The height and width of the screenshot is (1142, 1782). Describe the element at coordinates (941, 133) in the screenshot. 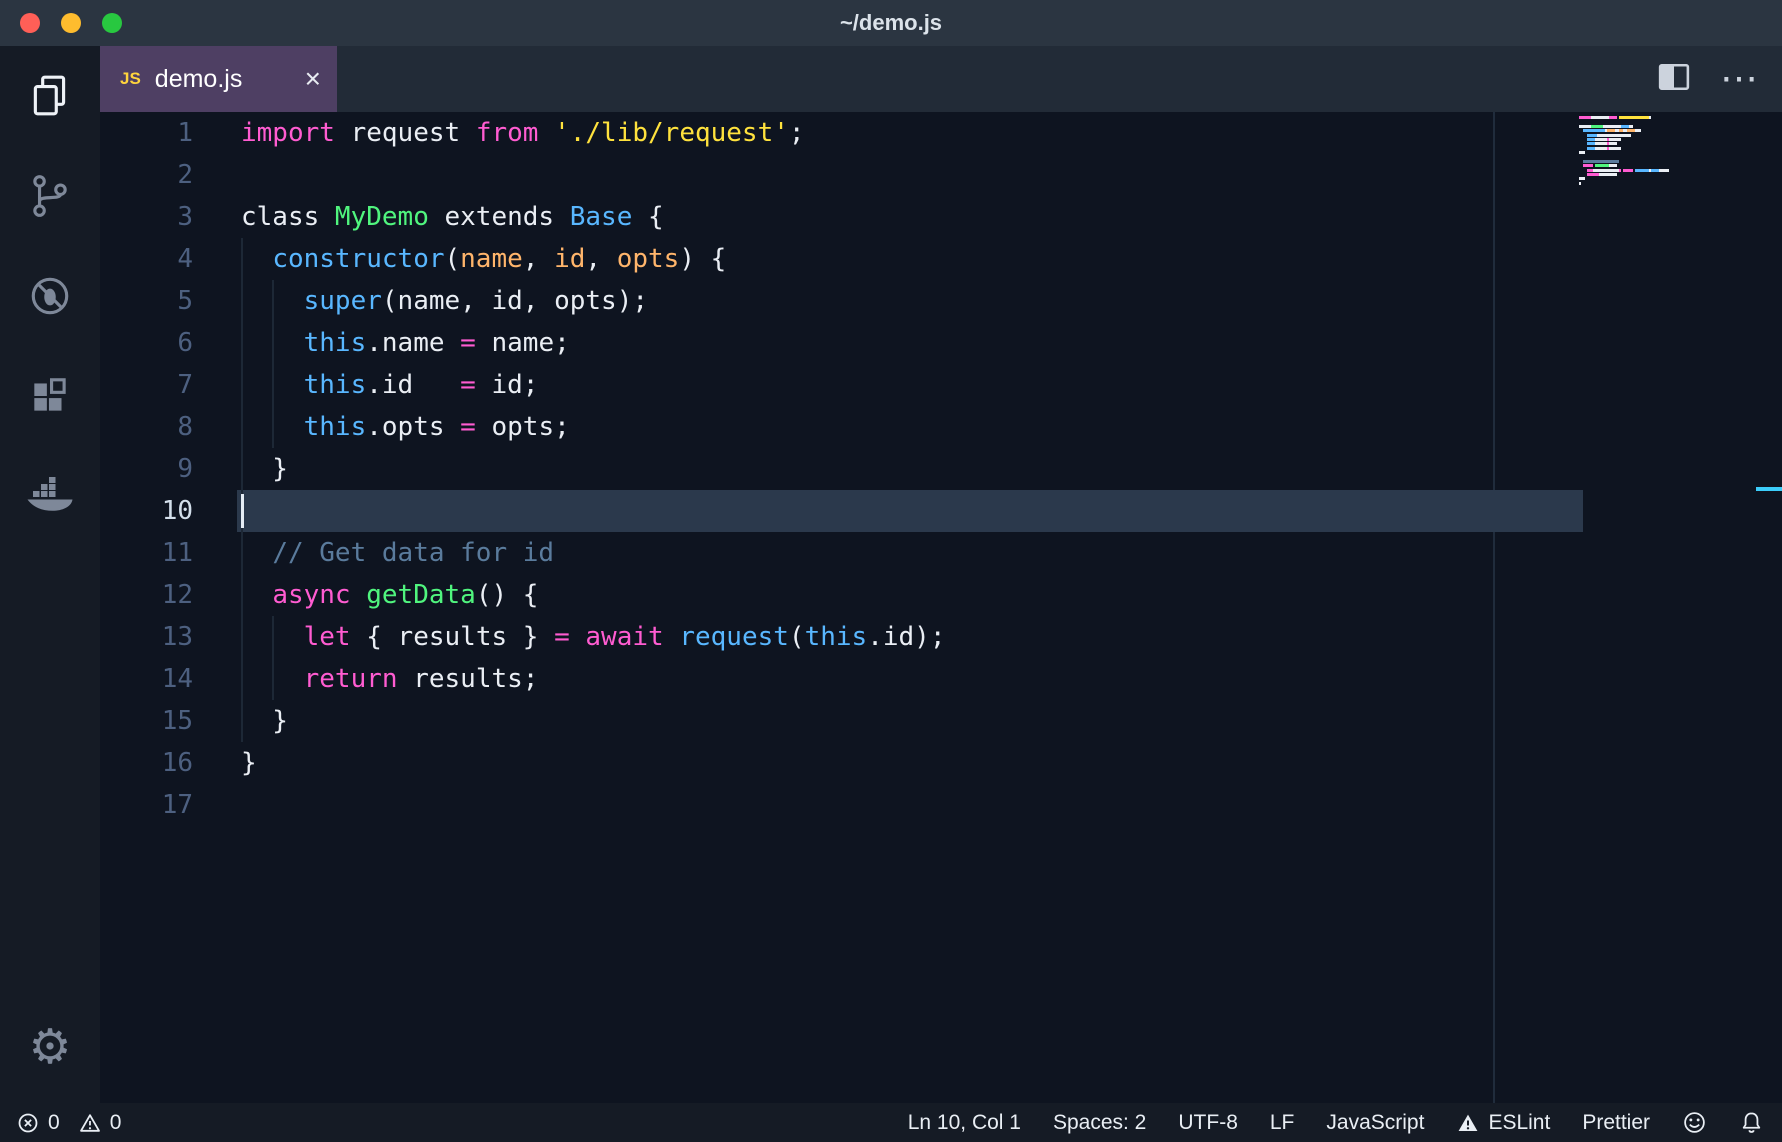

I see `code-line: 1 import request from './lib/request';` at that location.